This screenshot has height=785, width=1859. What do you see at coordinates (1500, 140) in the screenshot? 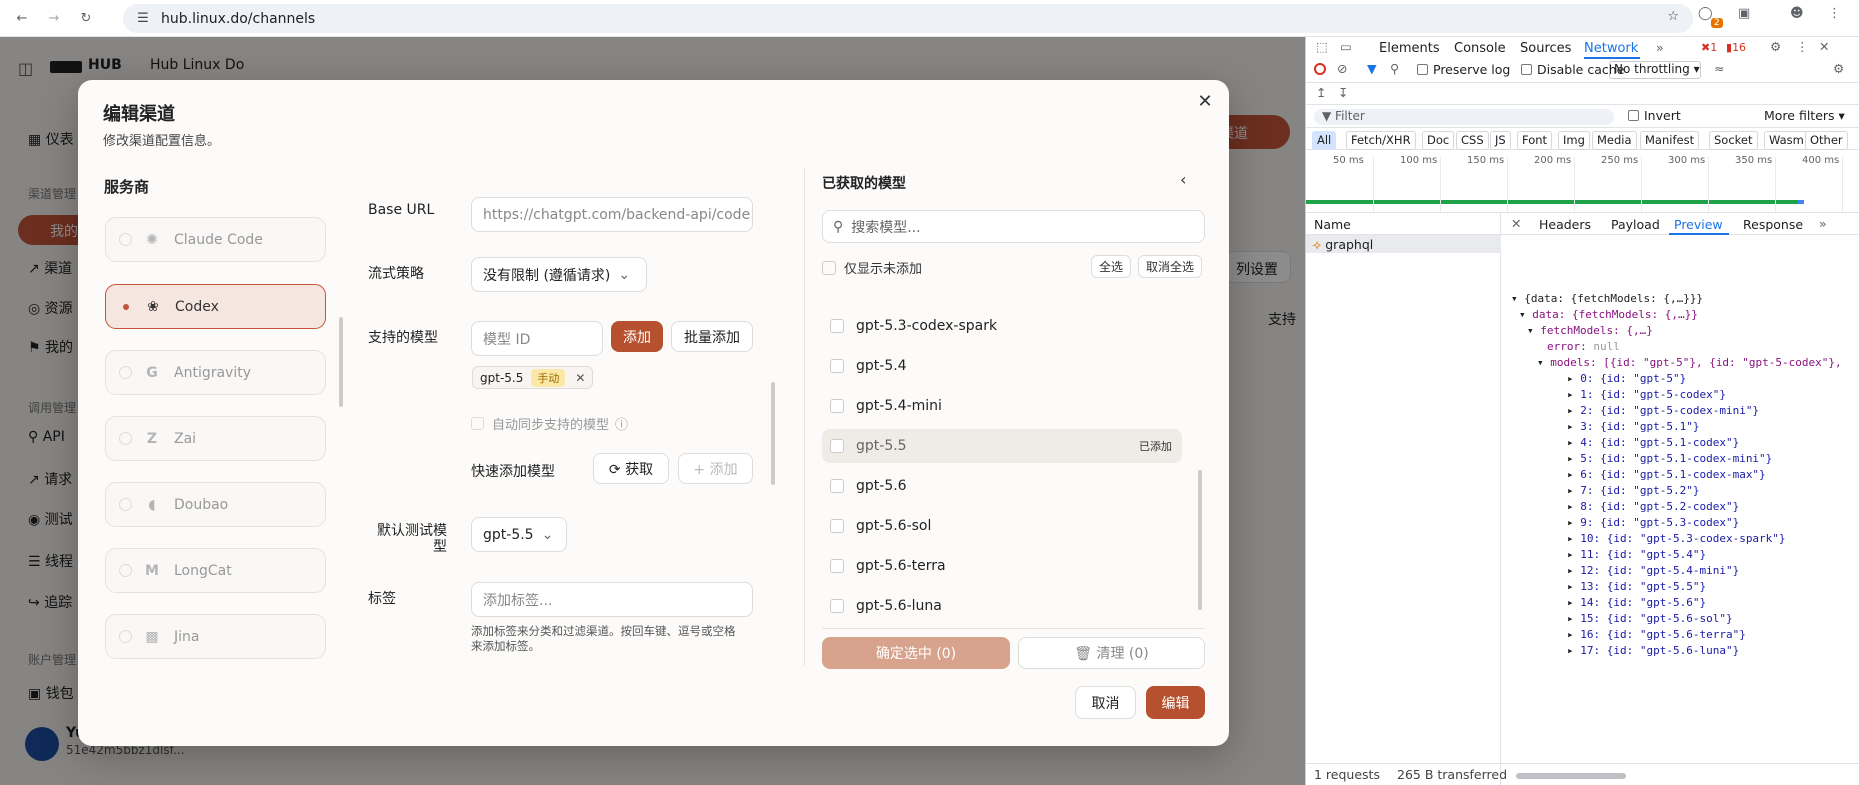
I see `type-filter-js: JS` at bounding box center [1500, 140].